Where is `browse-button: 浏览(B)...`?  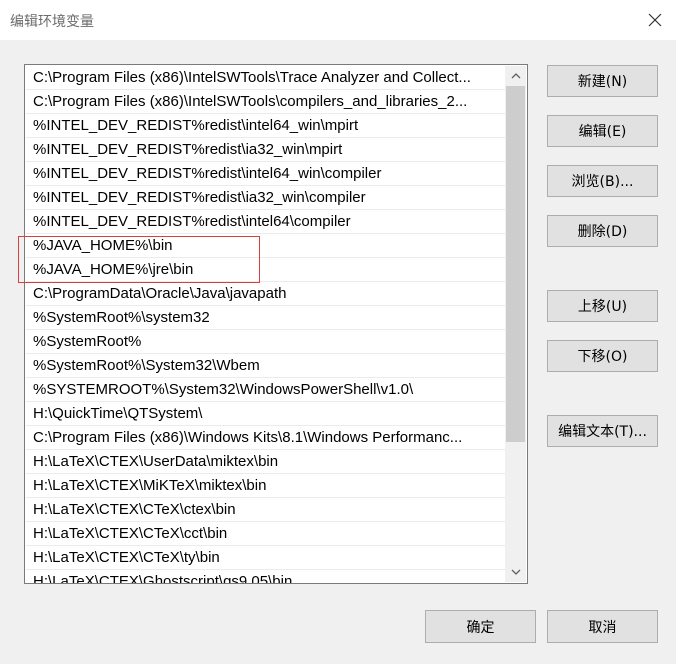
browse-button: 浏览(B)... is located at coordinates (602, 181).